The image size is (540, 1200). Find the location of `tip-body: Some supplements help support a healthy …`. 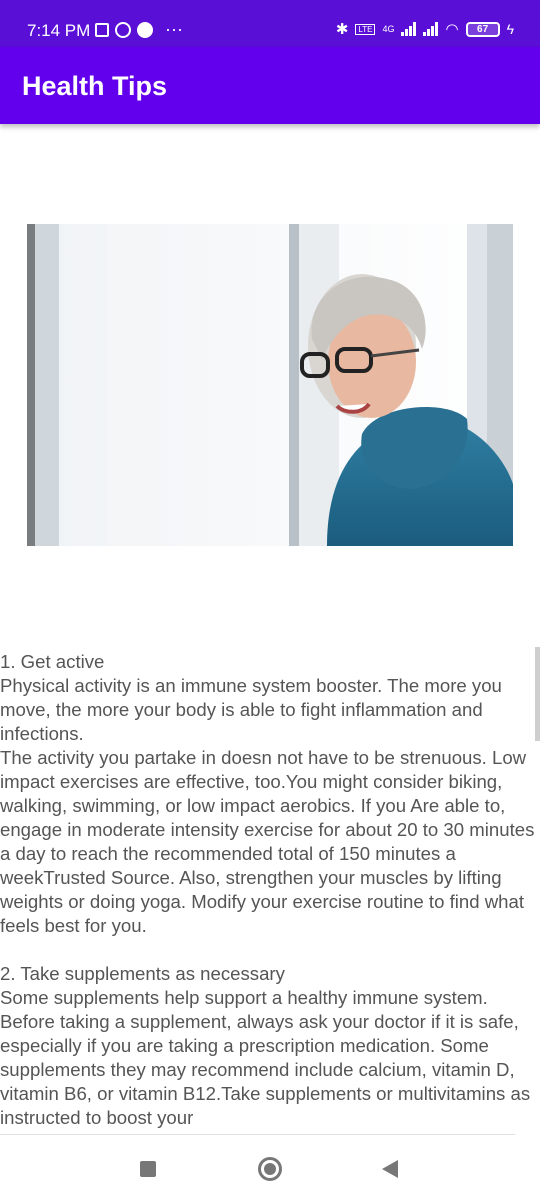

tip-body: Some supplements help support a healthy … is located at coordinates (265, 1057).